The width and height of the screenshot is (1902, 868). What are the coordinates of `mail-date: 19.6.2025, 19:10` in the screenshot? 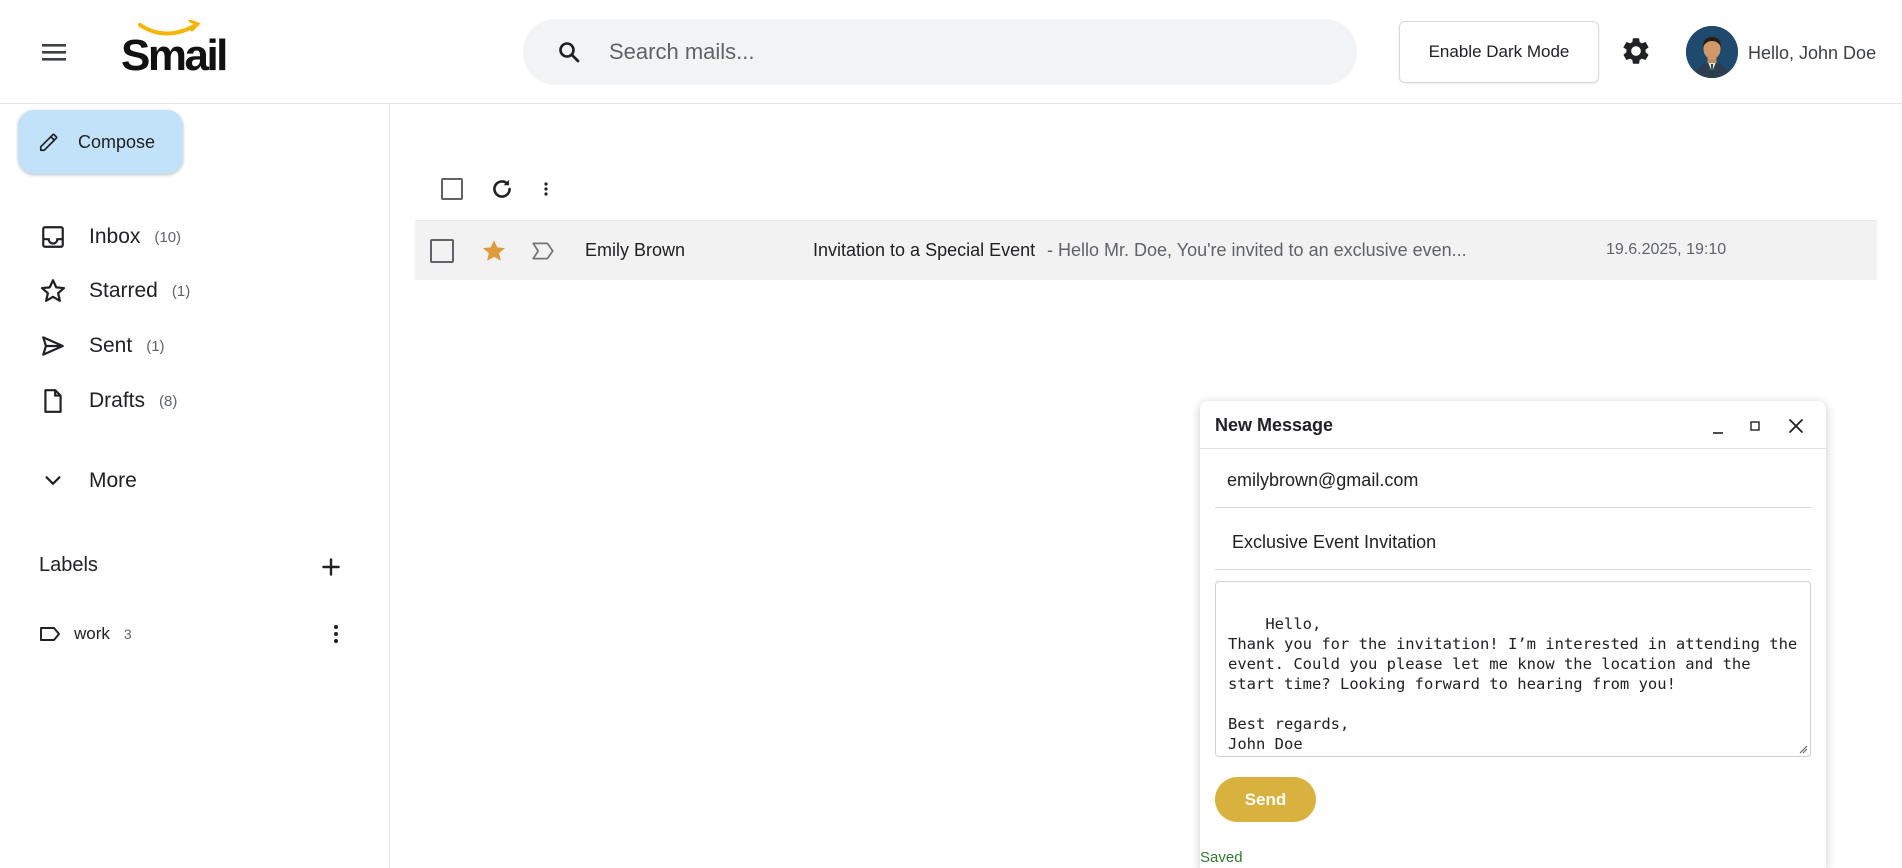 It's located at (1666, 249).